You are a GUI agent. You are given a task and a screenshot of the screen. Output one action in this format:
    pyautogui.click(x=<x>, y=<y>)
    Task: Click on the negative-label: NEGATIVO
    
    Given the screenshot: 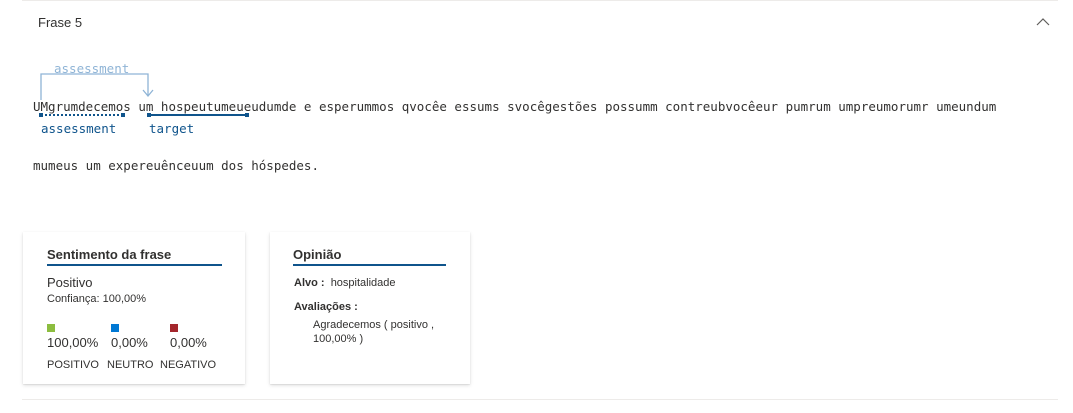 What is the action you would take?
    pyautogui.click(x=188, y=365)
    